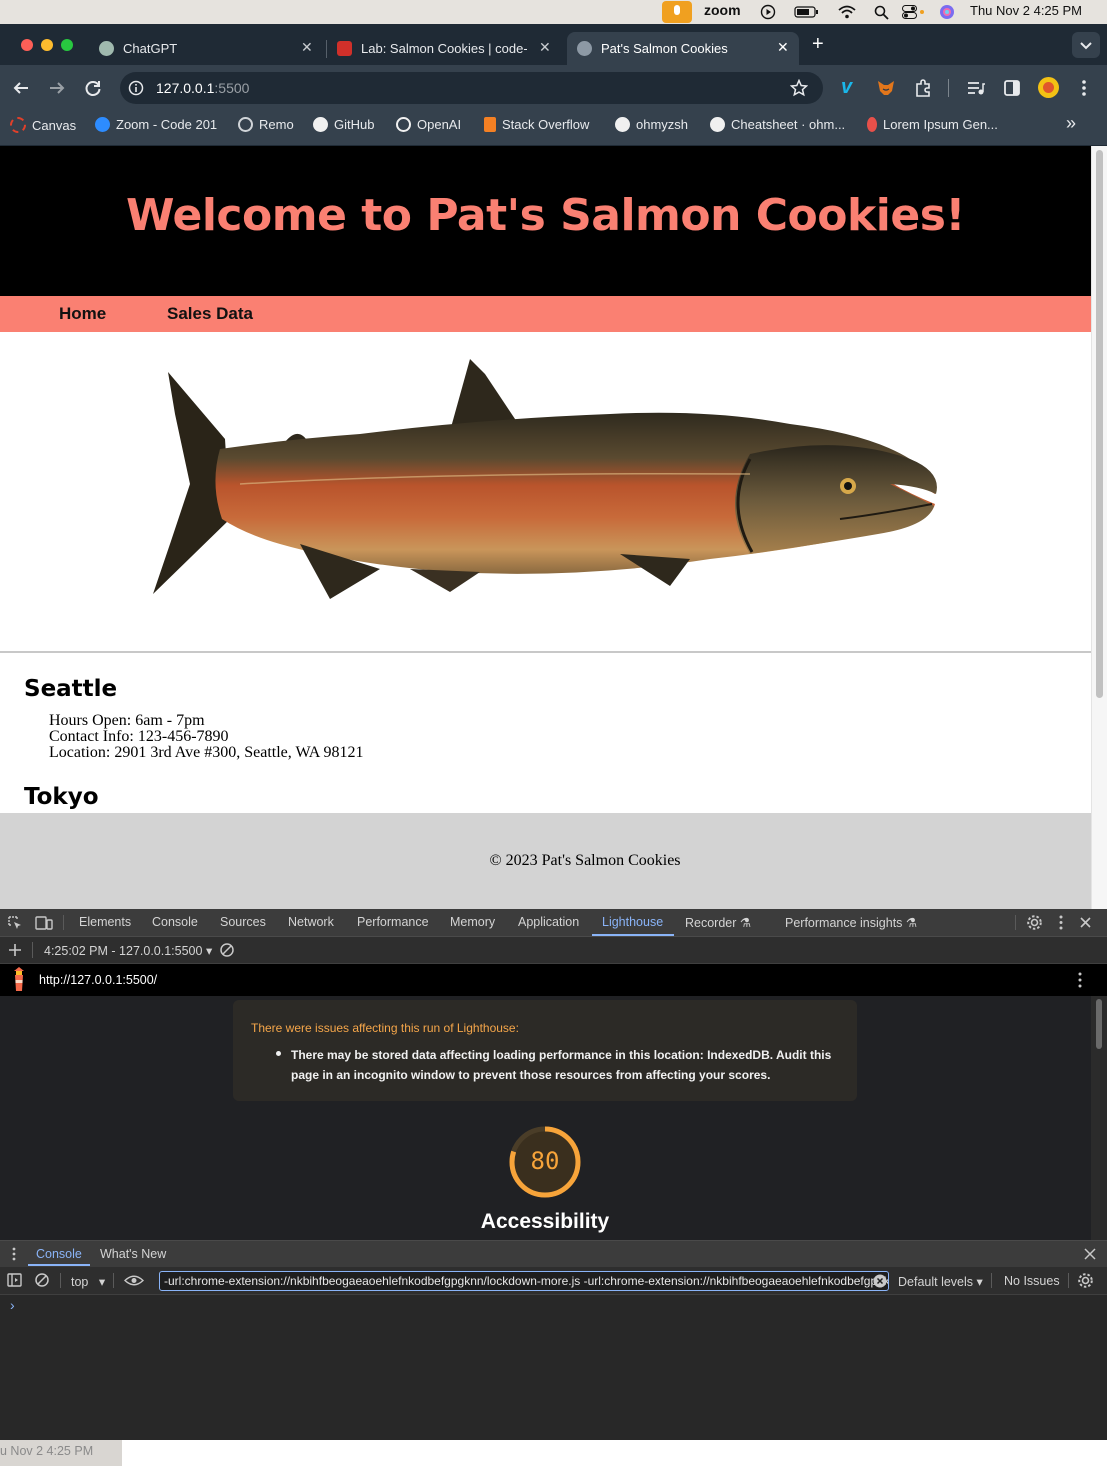  What do you see at coordinates (633, 935) in the screenshot?
I see `active-tab-indicator` at bounding box center [633, 935].